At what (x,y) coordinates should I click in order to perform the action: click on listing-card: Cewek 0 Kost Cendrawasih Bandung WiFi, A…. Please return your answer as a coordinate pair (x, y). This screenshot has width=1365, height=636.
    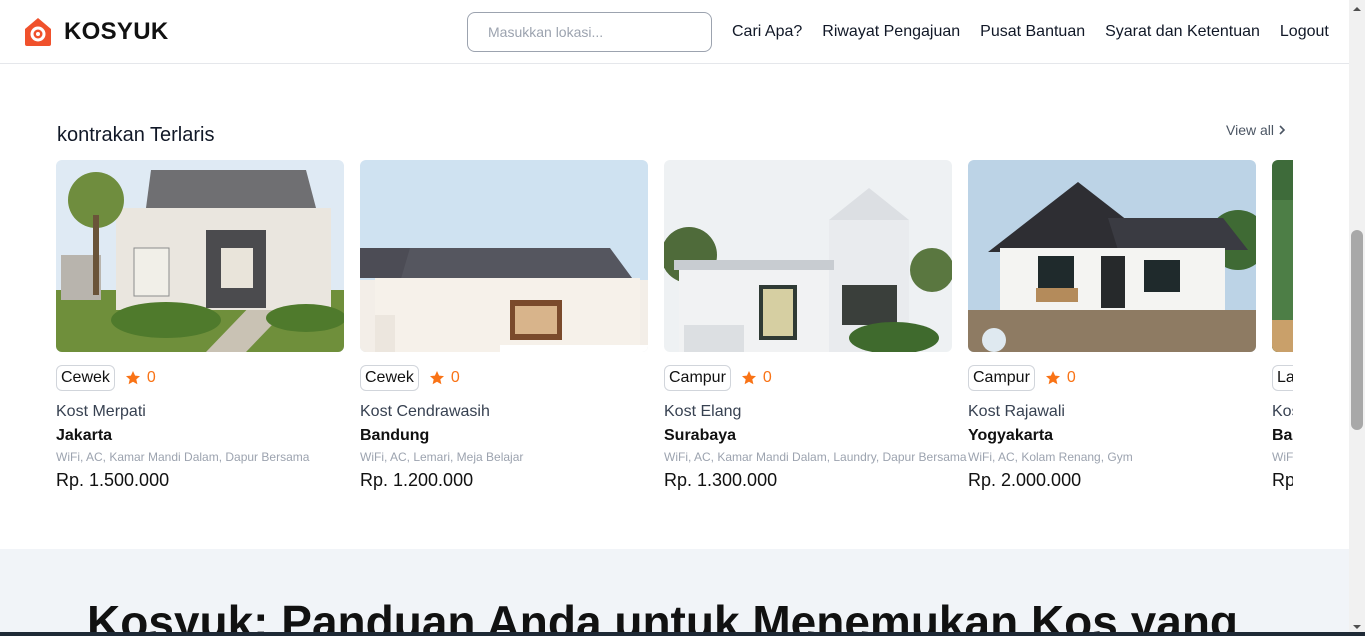
    Looking at the image, I should click on (504, 326).